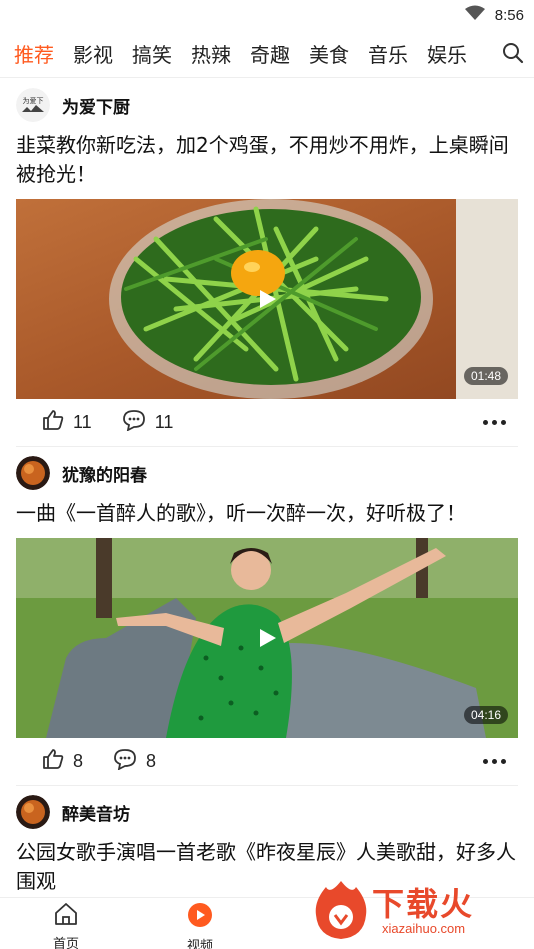 The width and height of the screenshot is (534, 949). I want to click on status-bar: 8:56, so click(267, 15).